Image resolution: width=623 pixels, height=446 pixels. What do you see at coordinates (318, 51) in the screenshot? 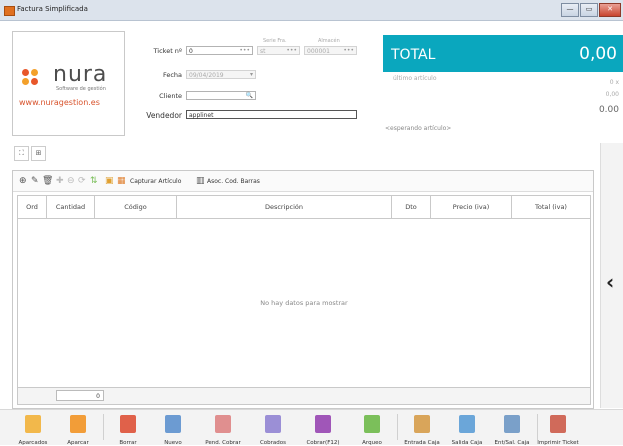
I see `almacen-value: 000001` at bounding box center [318, 51].